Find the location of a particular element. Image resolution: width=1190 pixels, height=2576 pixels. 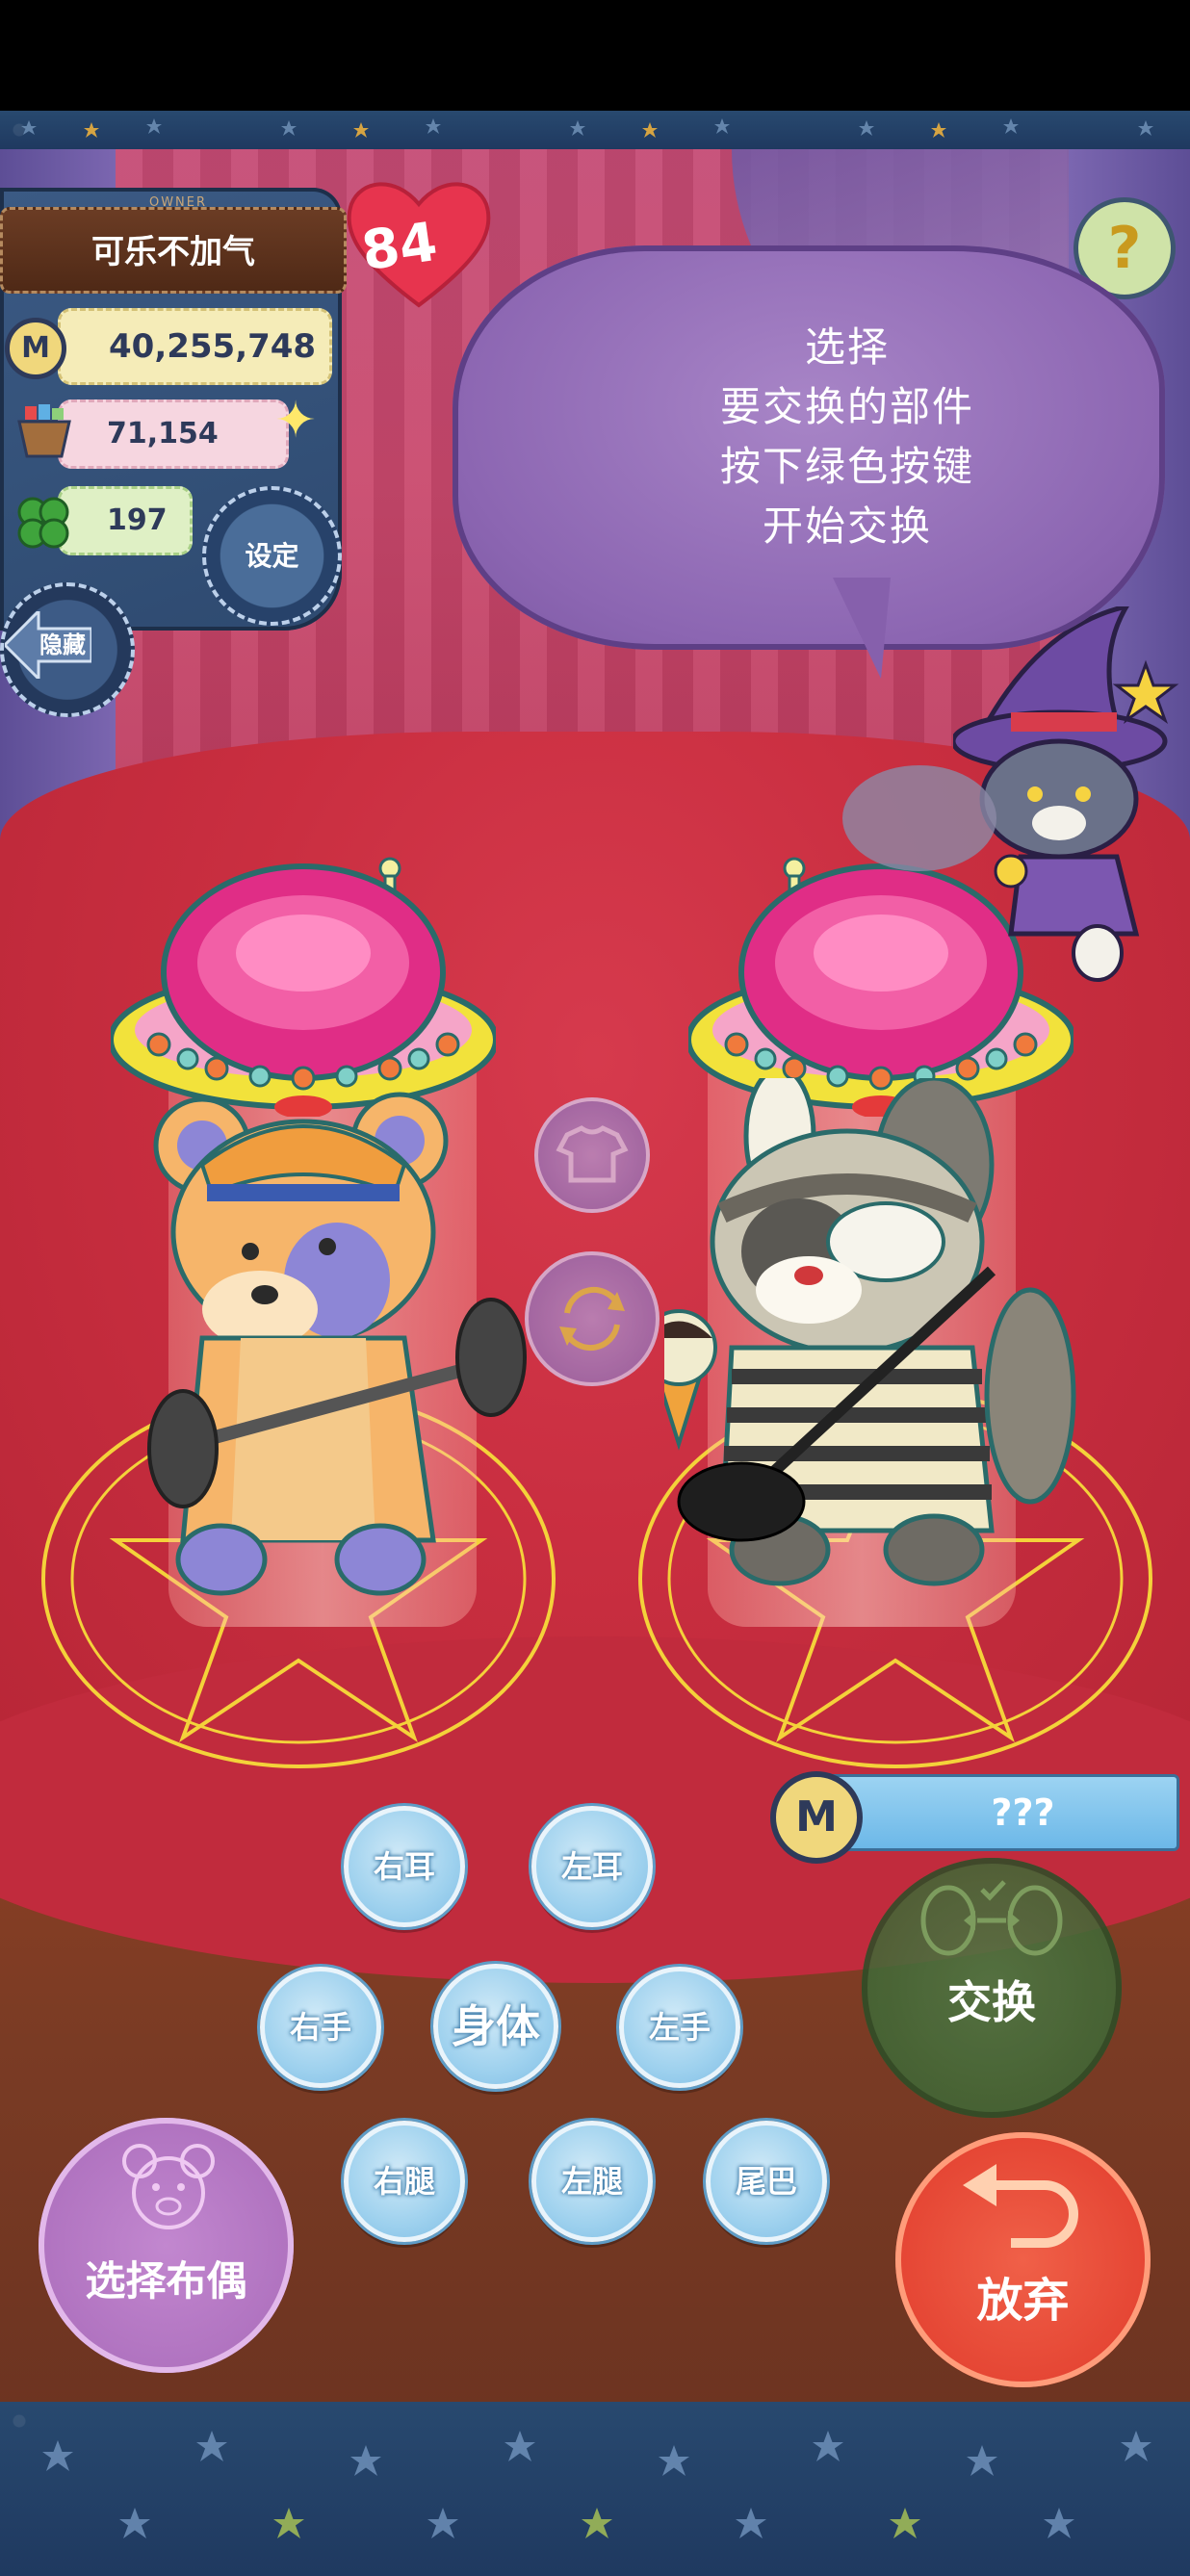

owner-name: 可乐不加气 is located at coordinates (173, 252).